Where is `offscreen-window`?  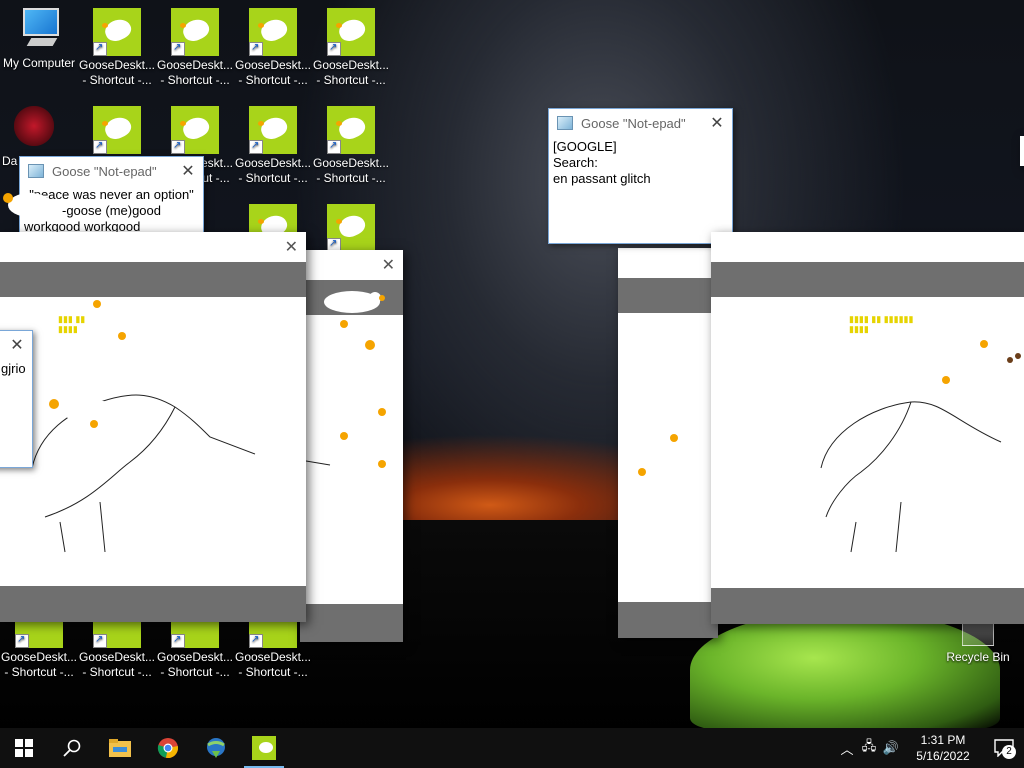
offscreen-window is located at coordinates (1022, 151).